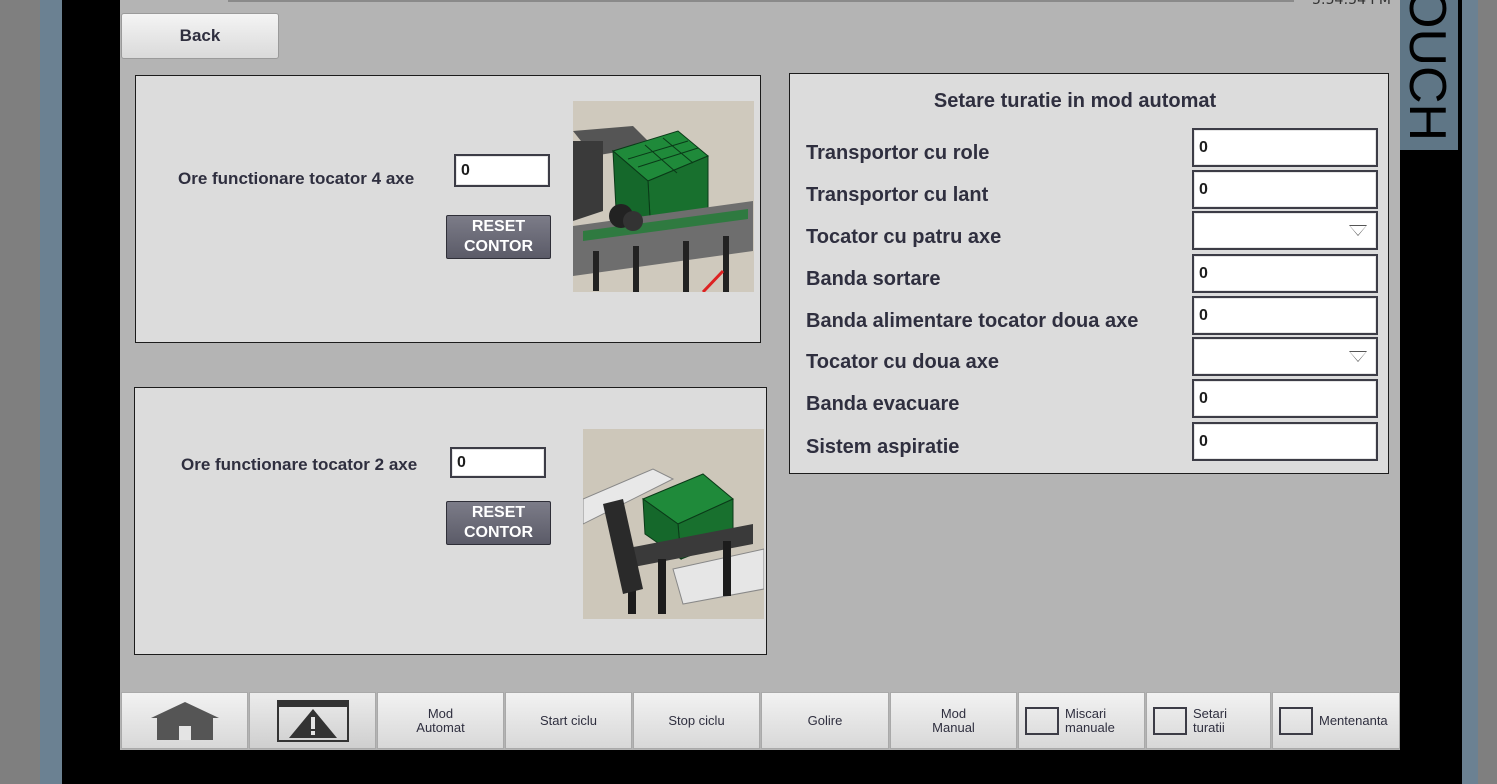 This screenshot has height=784, width=1497. What do you see at coordinates (1285, 147) in the screenshot?
I see `speed-input-transportor-role: 0` at bounding box center [1285, 147].